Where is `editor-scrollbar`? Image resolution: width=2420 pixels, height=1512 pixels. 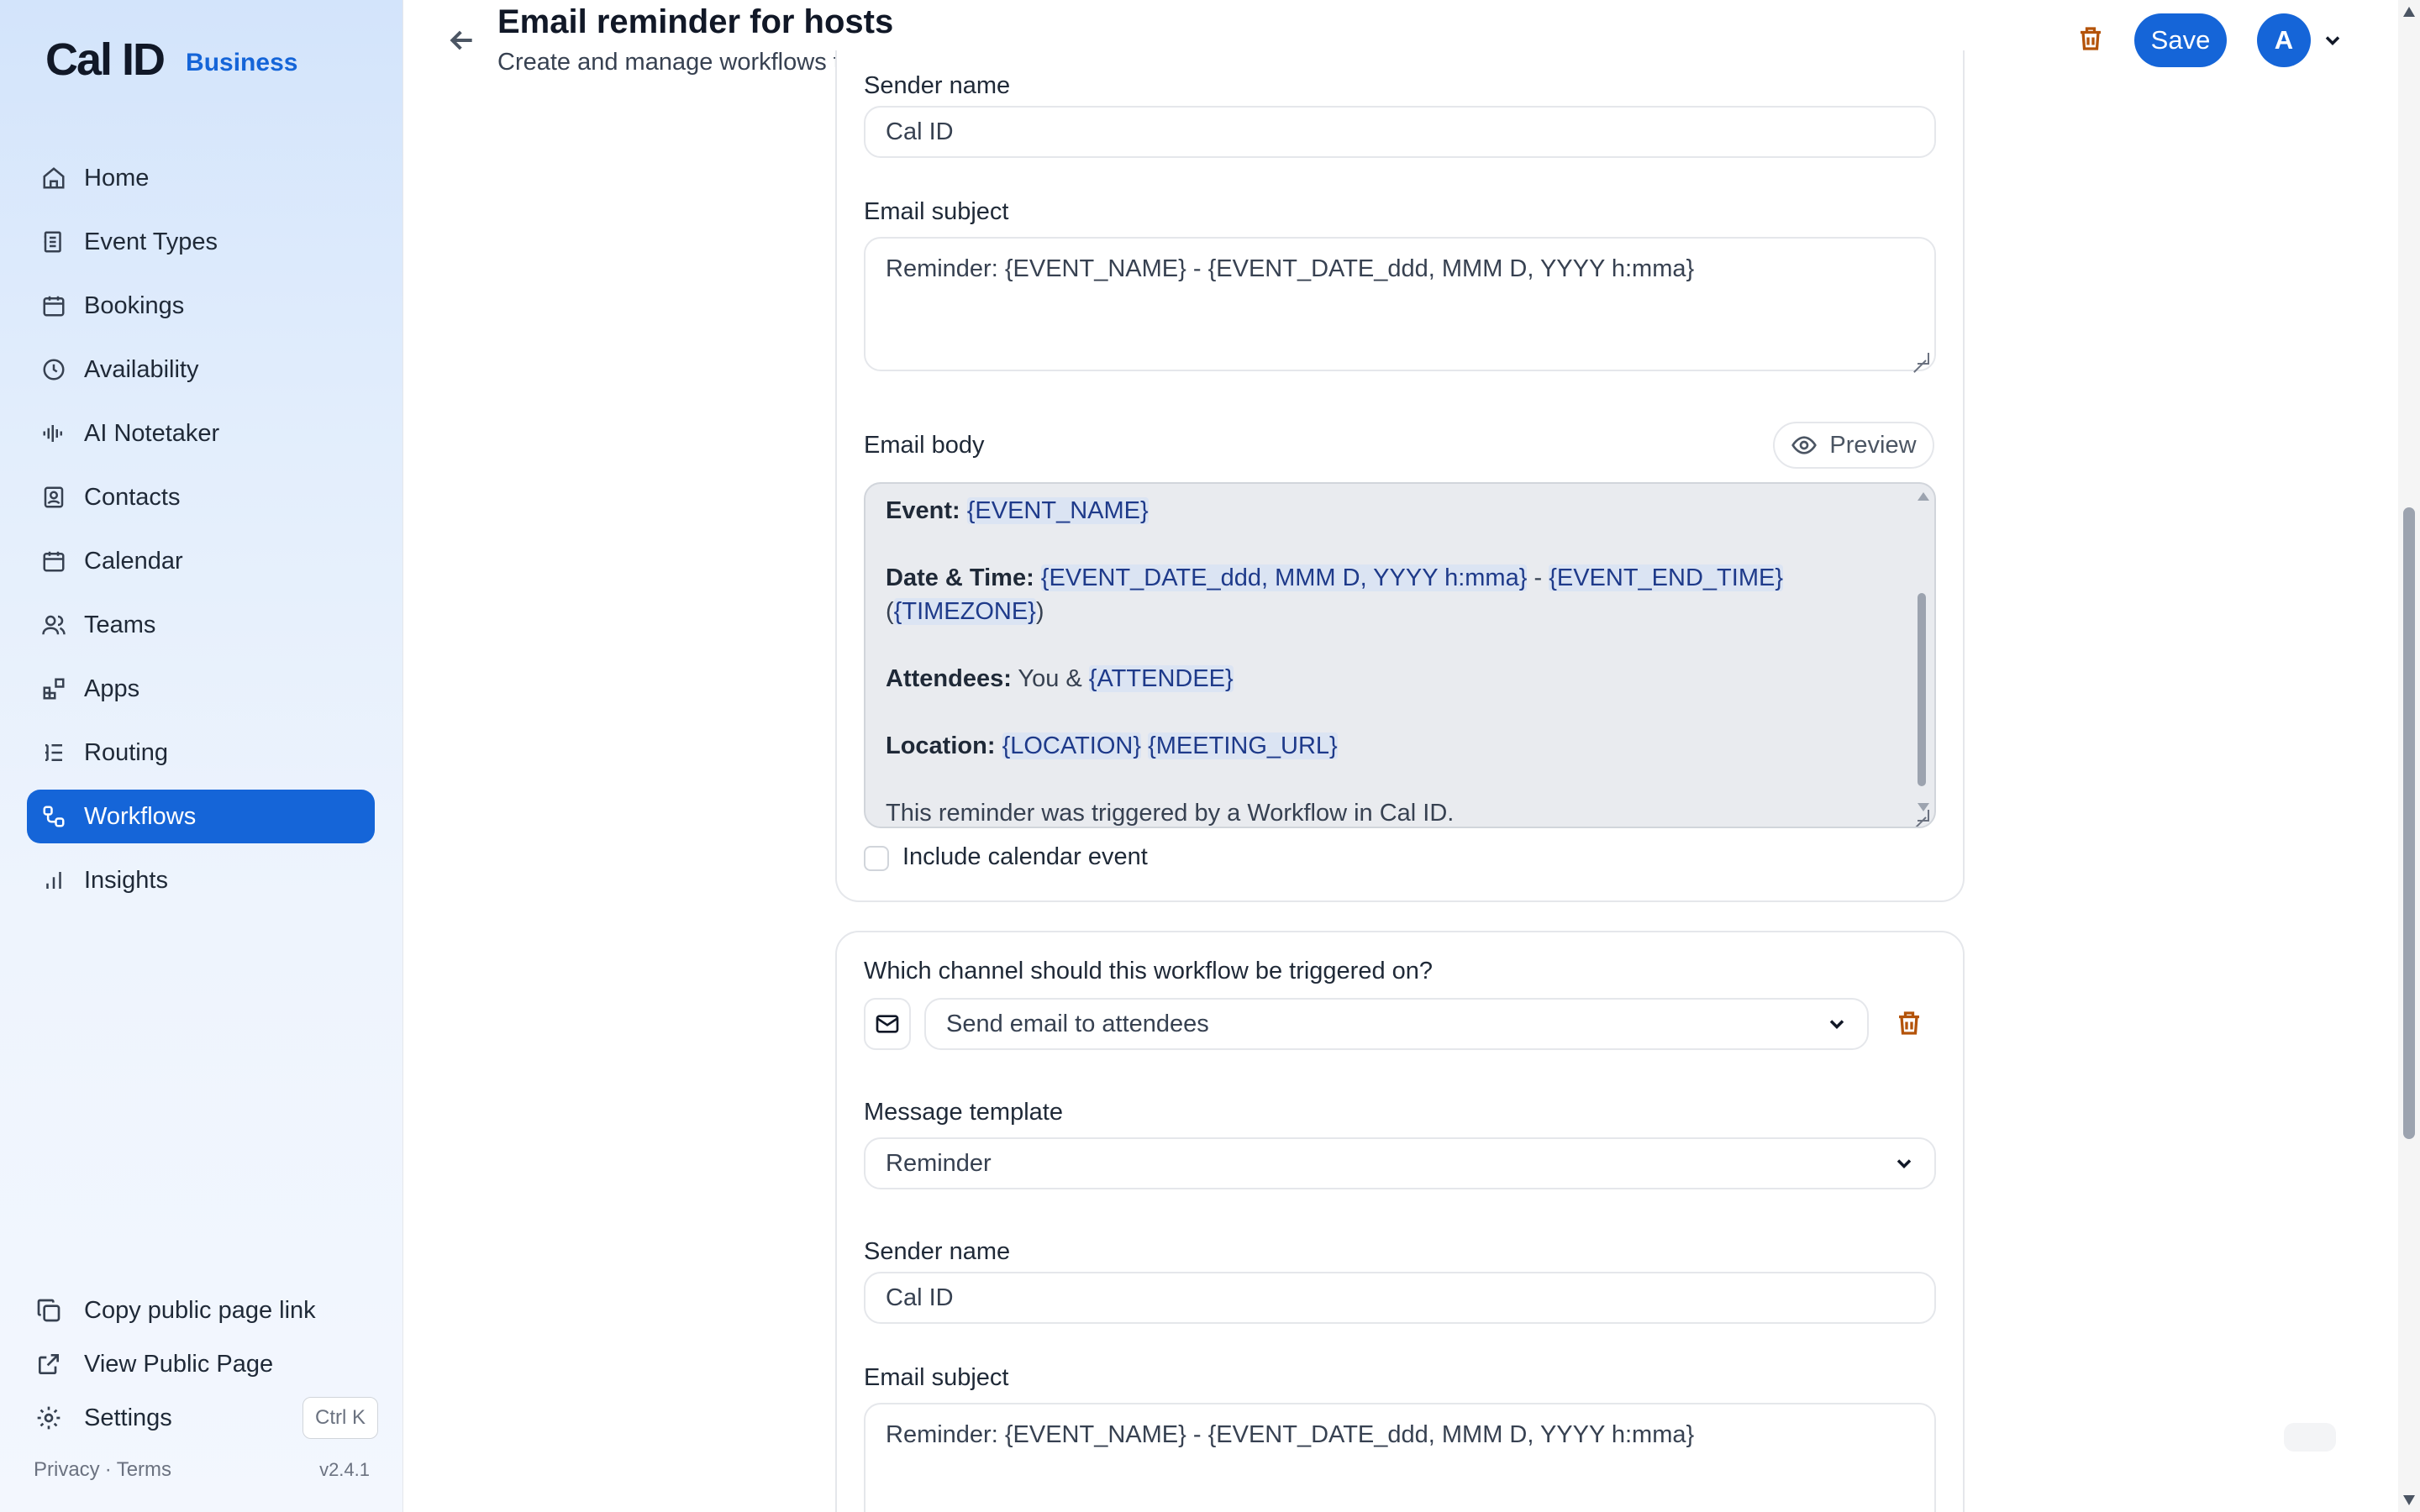 editor-scrollbar is located at coordinates (1922, 656).